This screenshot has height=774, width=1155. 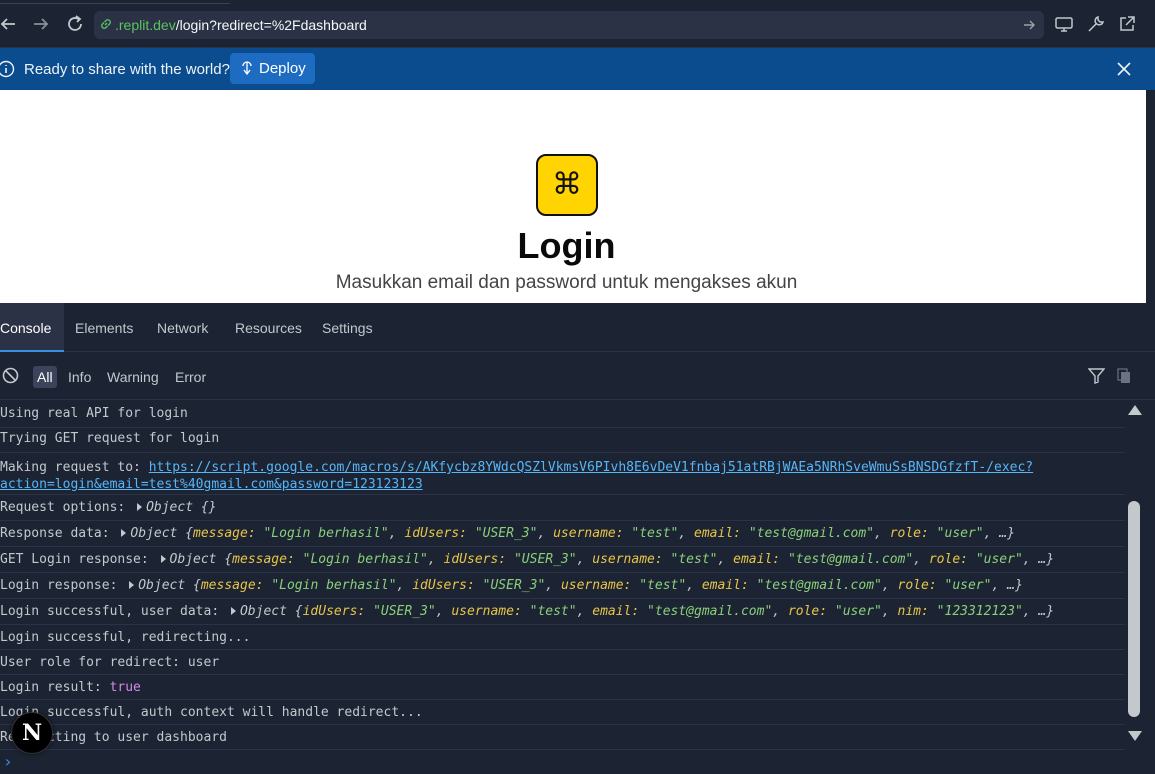 What do you see at coordinates (247, 68) in the screenshot?
I see `deploy-icon` at bounding box center [247, 68].